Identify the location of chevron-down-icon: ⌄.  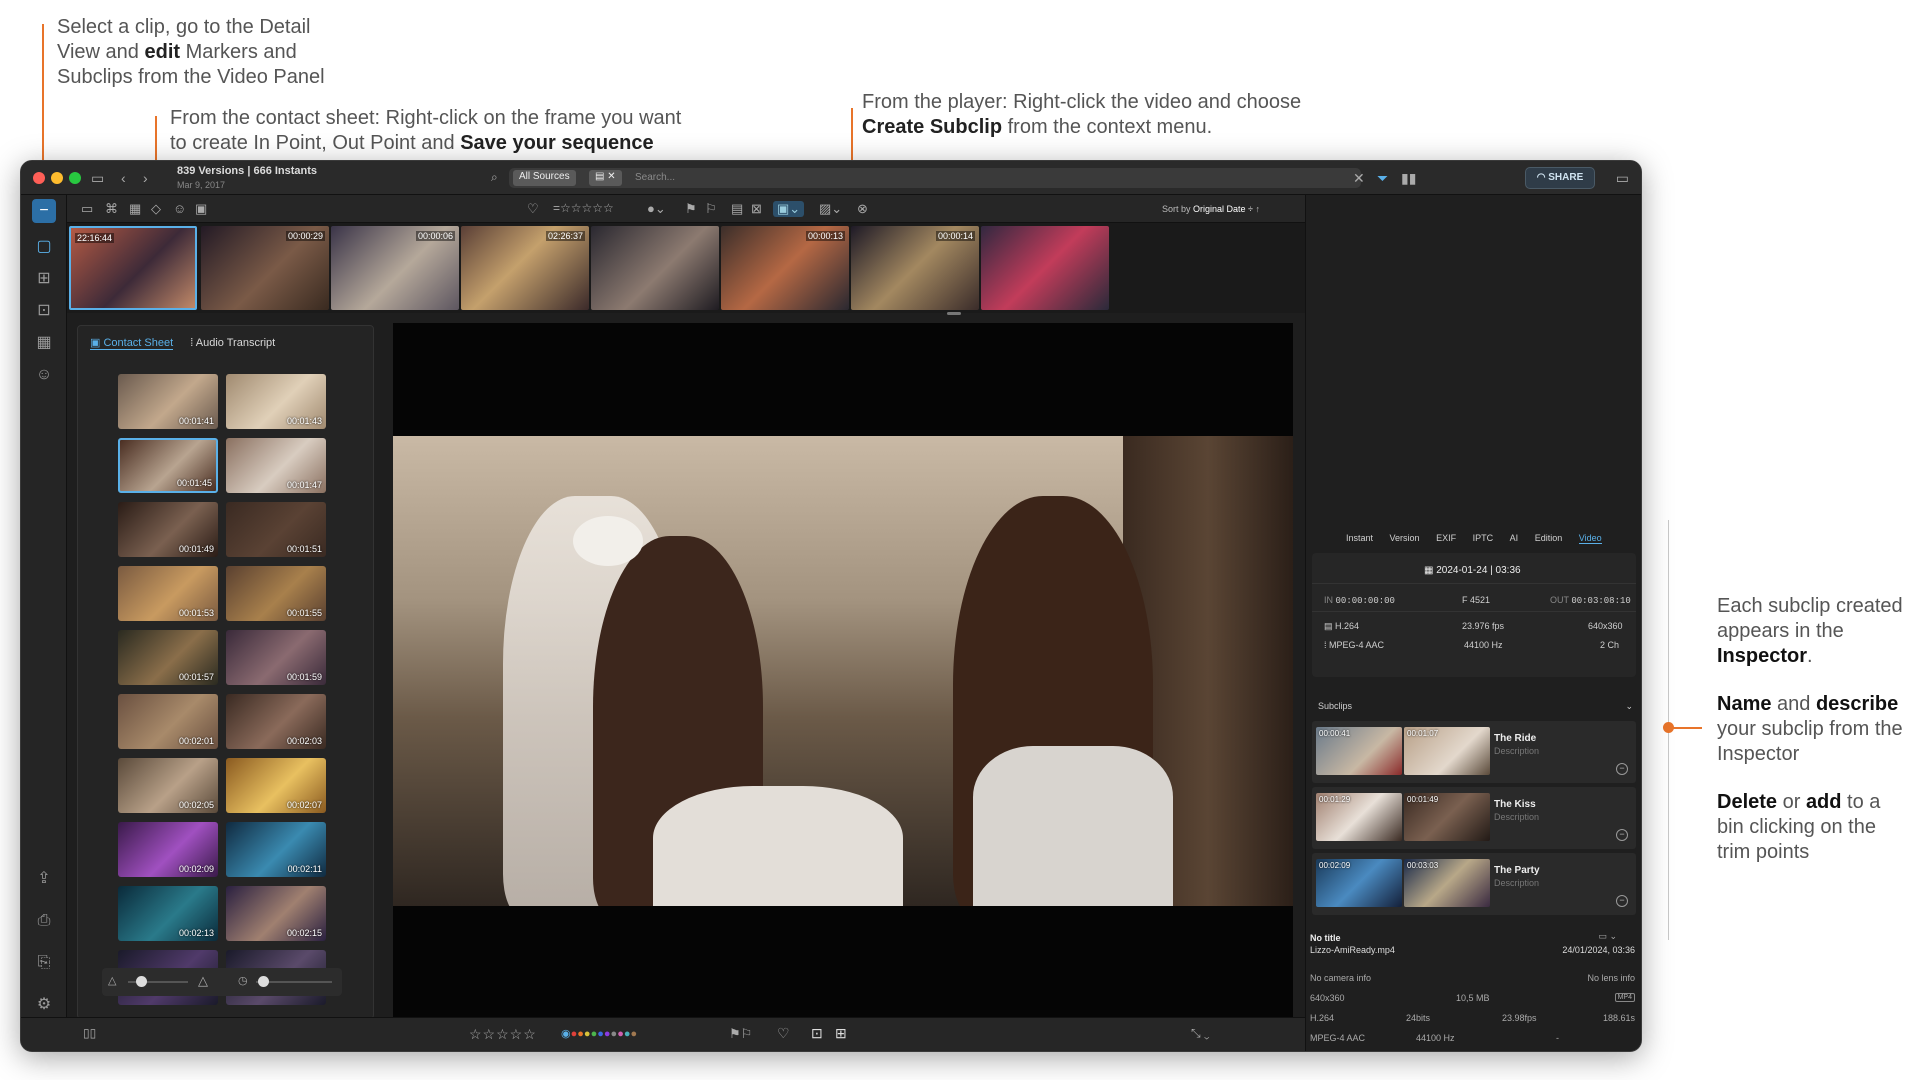
(1629, 706).